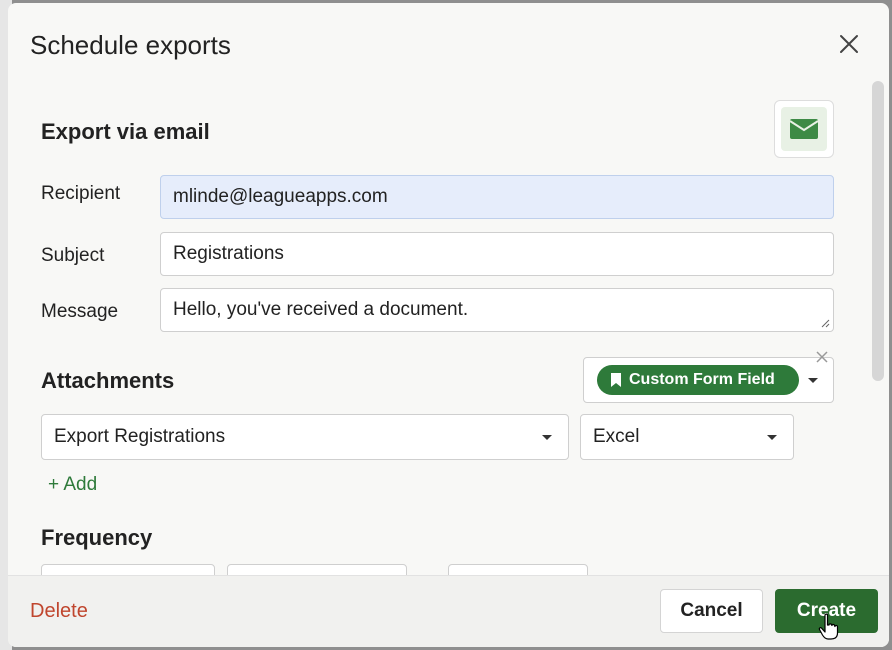  Describe the element at coordinates (321, 309) in the screenshot. I see `message-text: Hello, you've received a document.` at that location.